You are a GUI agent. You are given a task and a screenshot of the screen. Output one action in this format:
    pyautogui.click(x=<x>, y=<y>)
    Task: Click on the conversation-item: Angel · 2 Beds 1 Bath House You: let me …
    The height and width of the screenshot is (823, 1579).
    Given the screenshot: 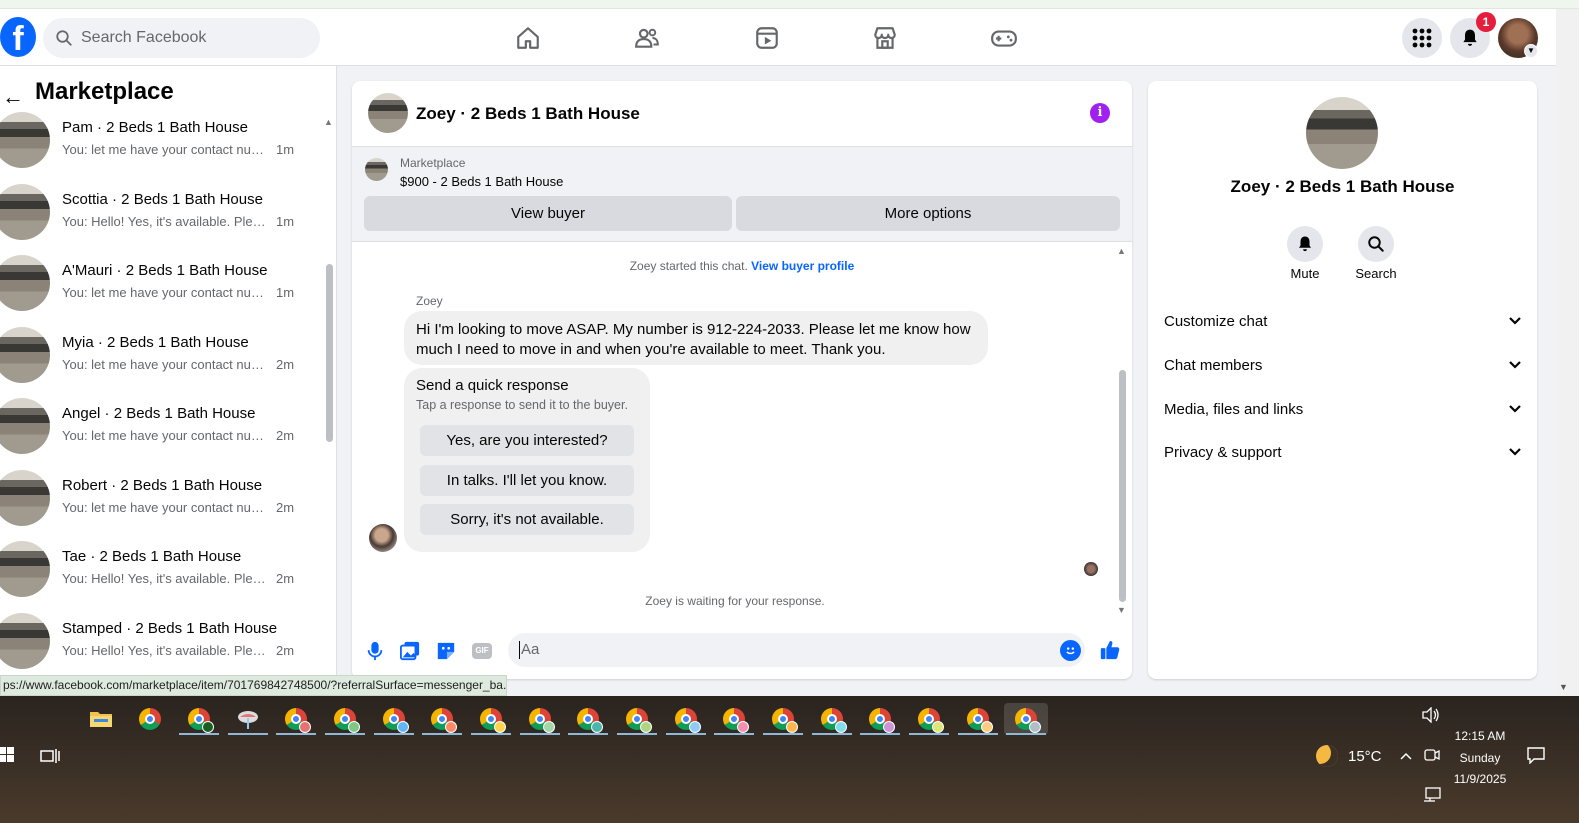 What is the action you would take?
    pyautogui.click(x=160, y=433)
    